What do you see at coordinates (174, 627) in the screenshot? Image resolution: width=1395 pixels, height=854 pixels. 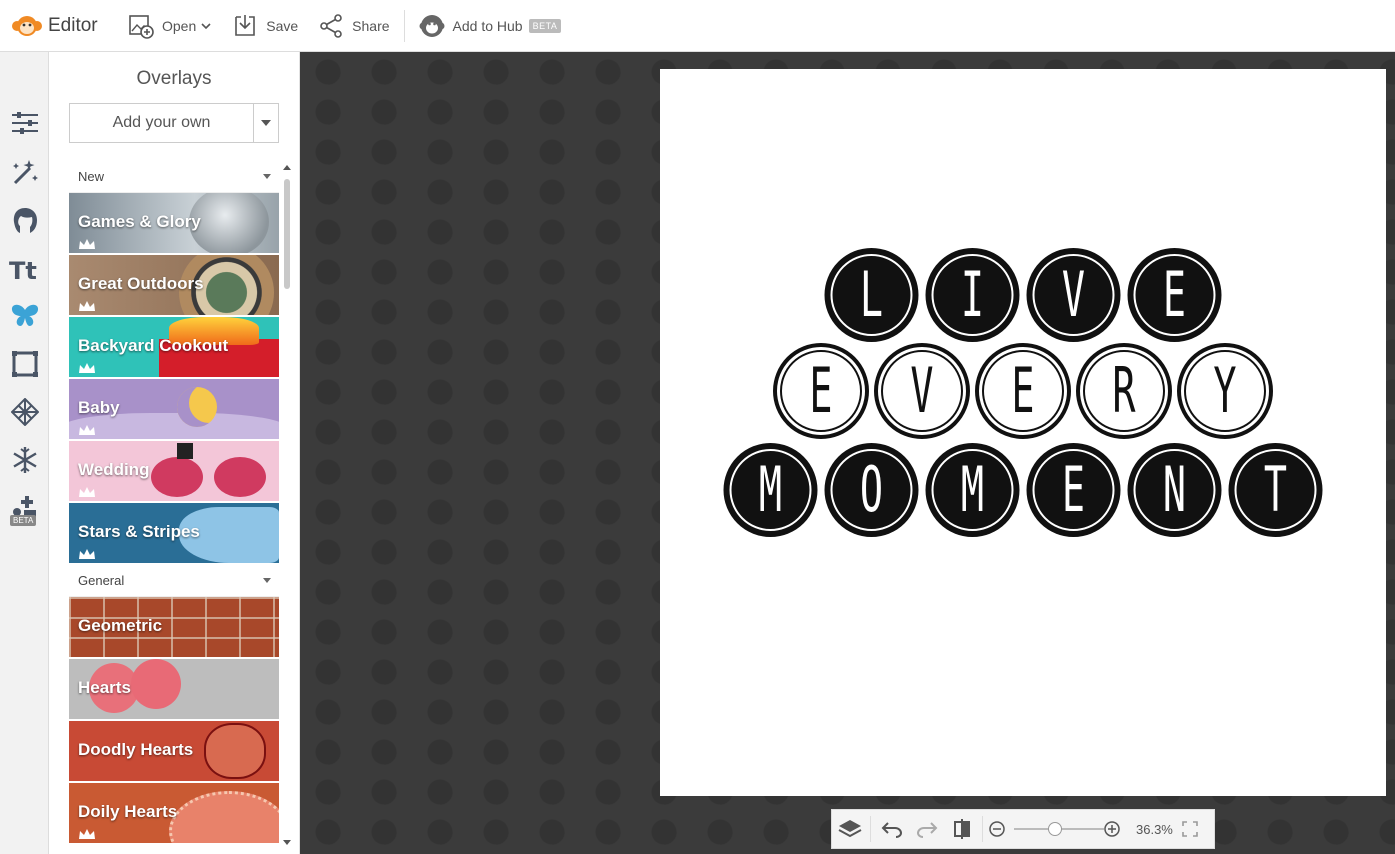 I see `overlay-tile-geometric: Geometric` at bounding box center [174, 627].